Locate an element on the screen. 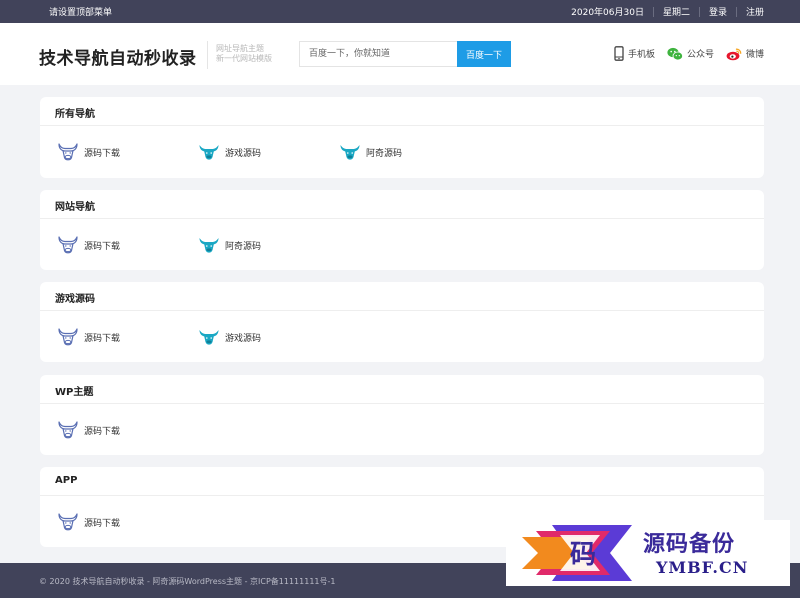 Image resolution: width=800 pixels, height=598 pixels. section-body: 源码下载 is located at coordinates (402, 430).